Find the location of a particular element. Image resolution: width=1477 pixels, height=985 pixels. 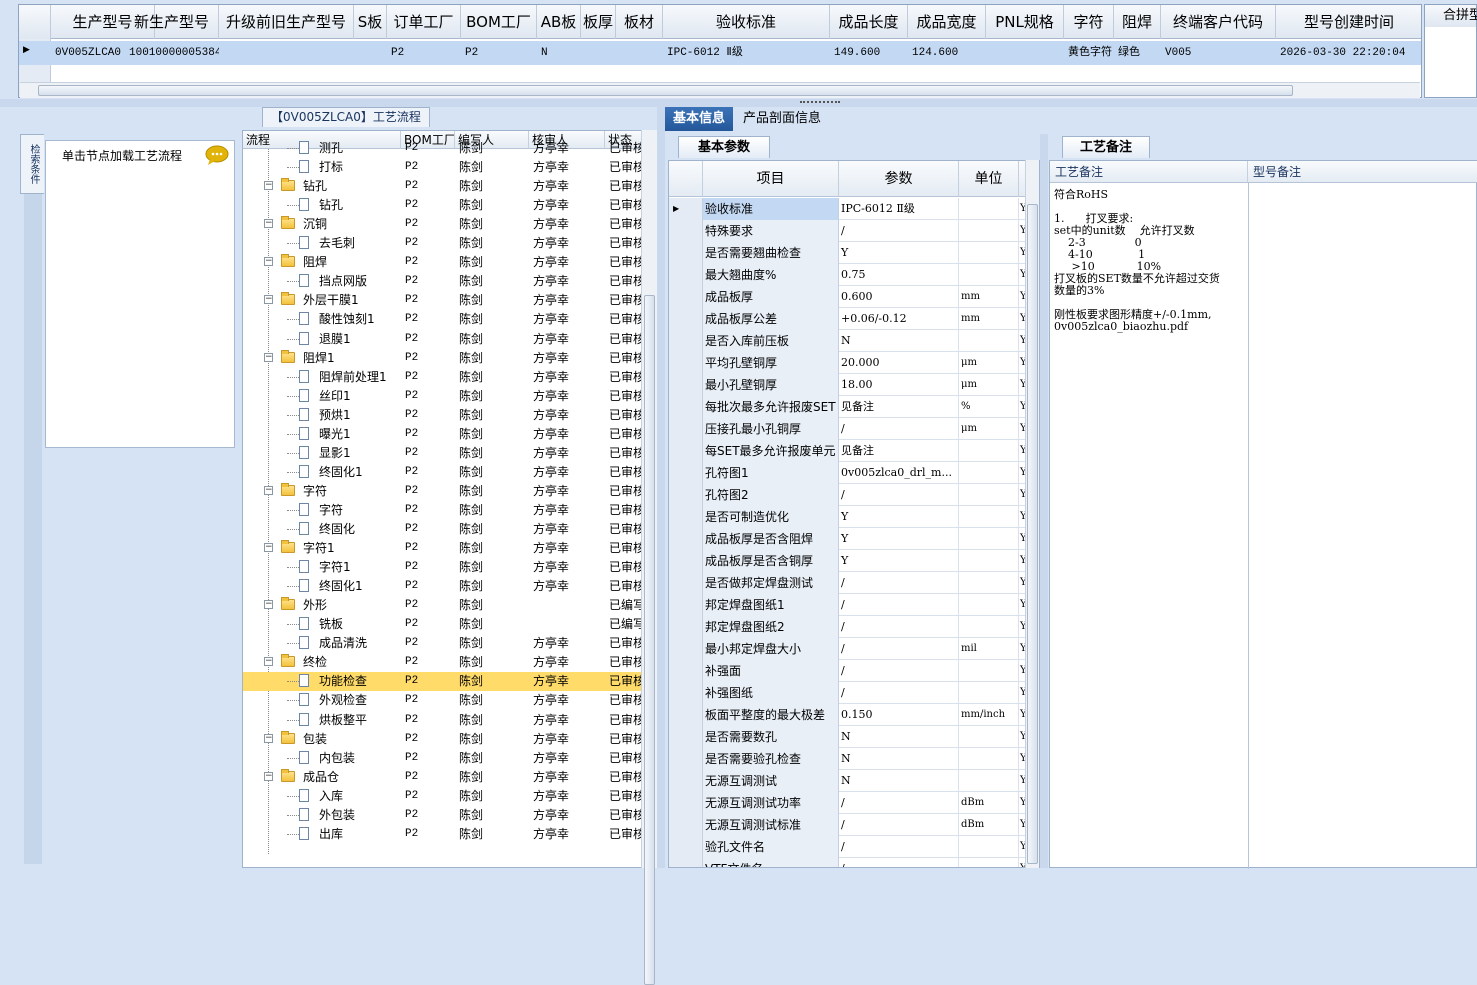

tab-basic-info: 基本信息 is located at coordinates (699, 119).